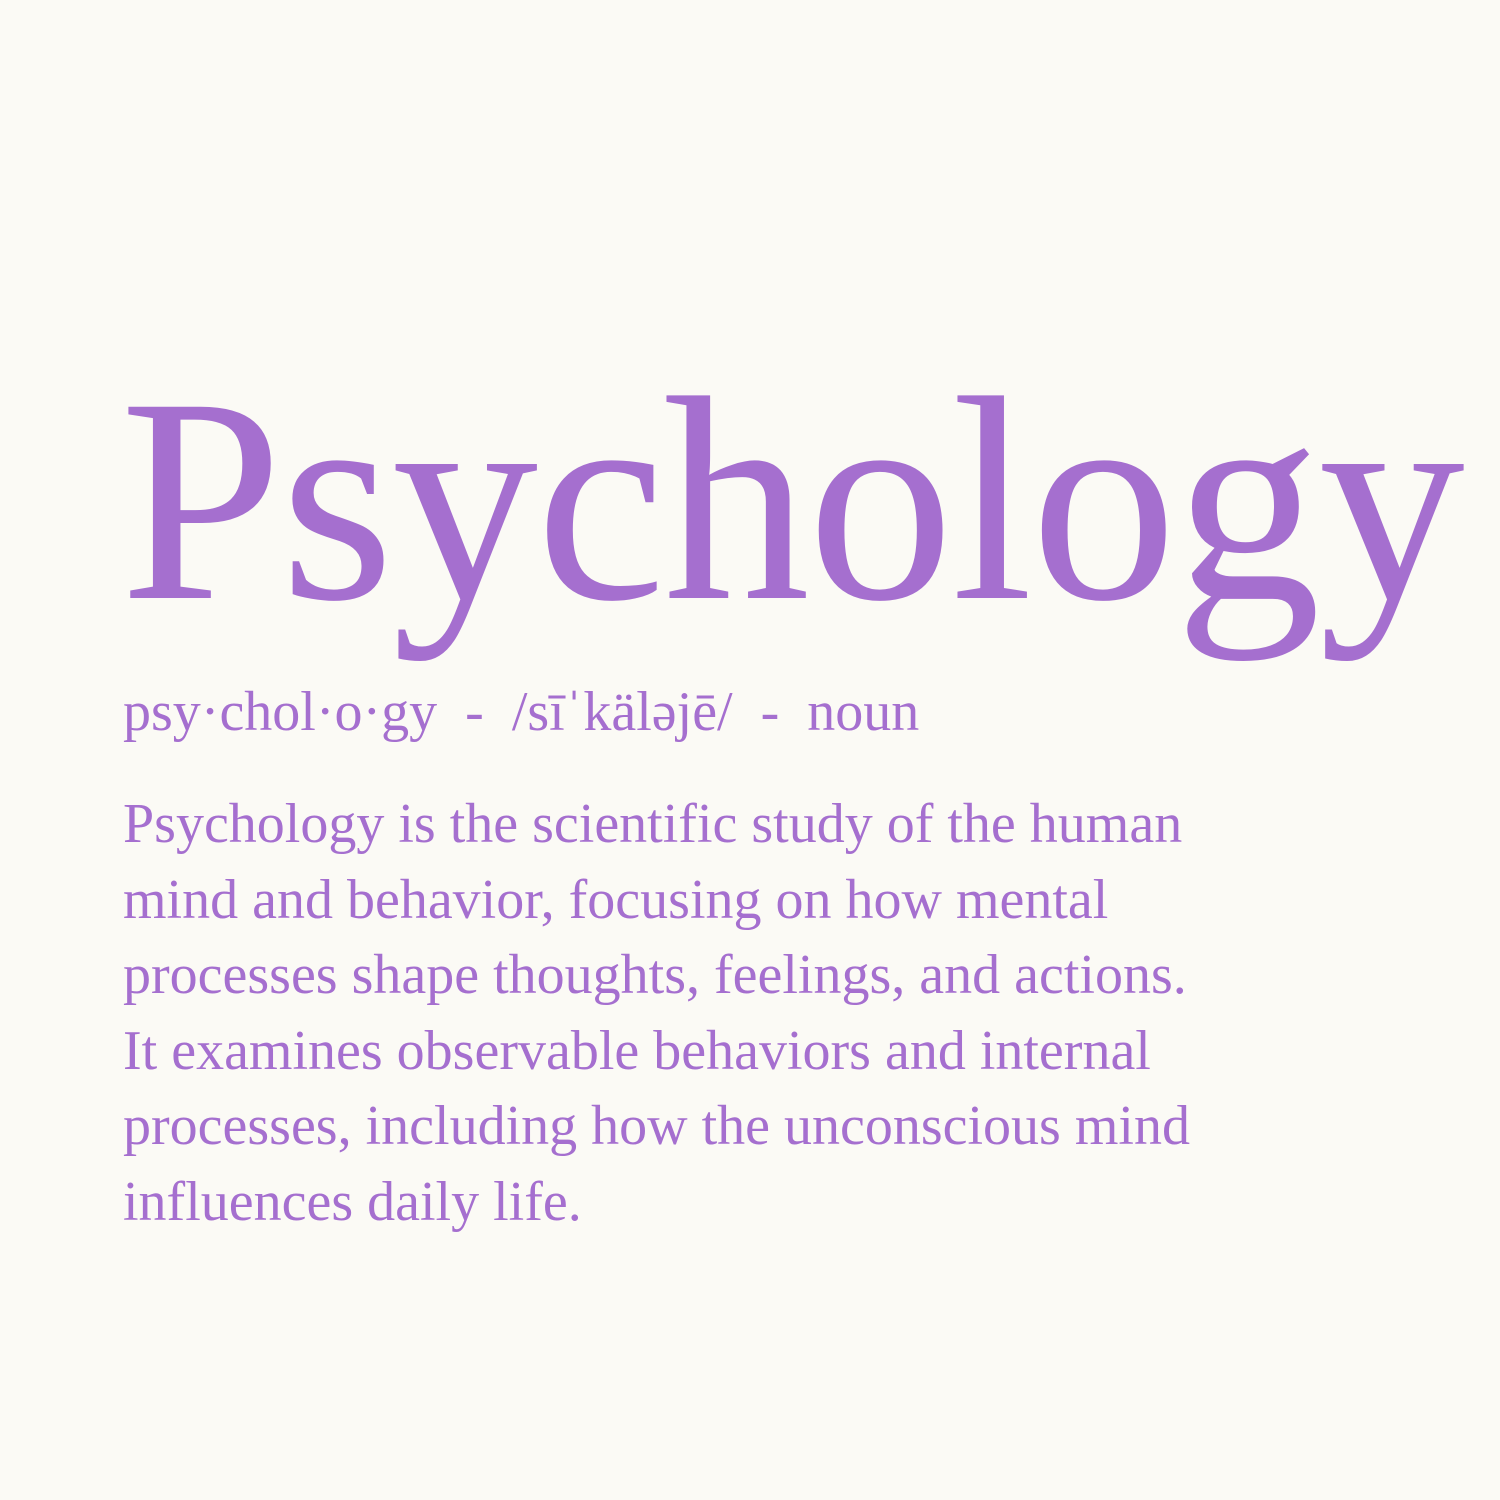  I want to click on phonetic-spelling: /sīˈkäləjē/, so click(622, 712).